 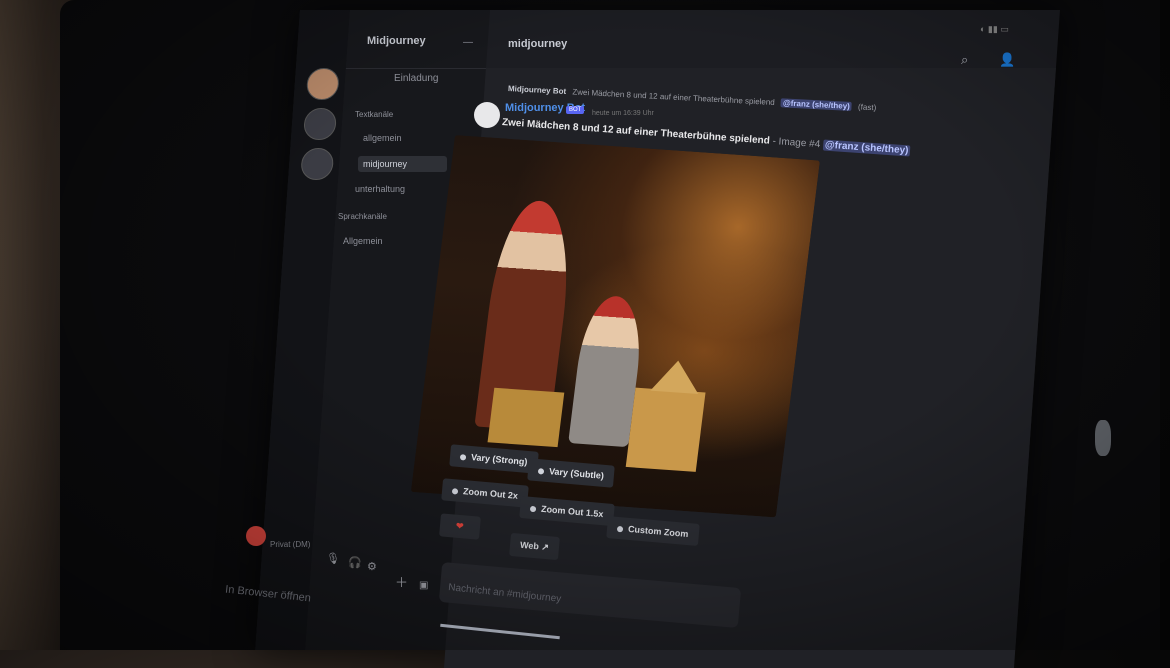 What do you see at coordinates (964, 60) in the screenshot?
I see `search-icon: ⌕` at bounding box center [964, 60].